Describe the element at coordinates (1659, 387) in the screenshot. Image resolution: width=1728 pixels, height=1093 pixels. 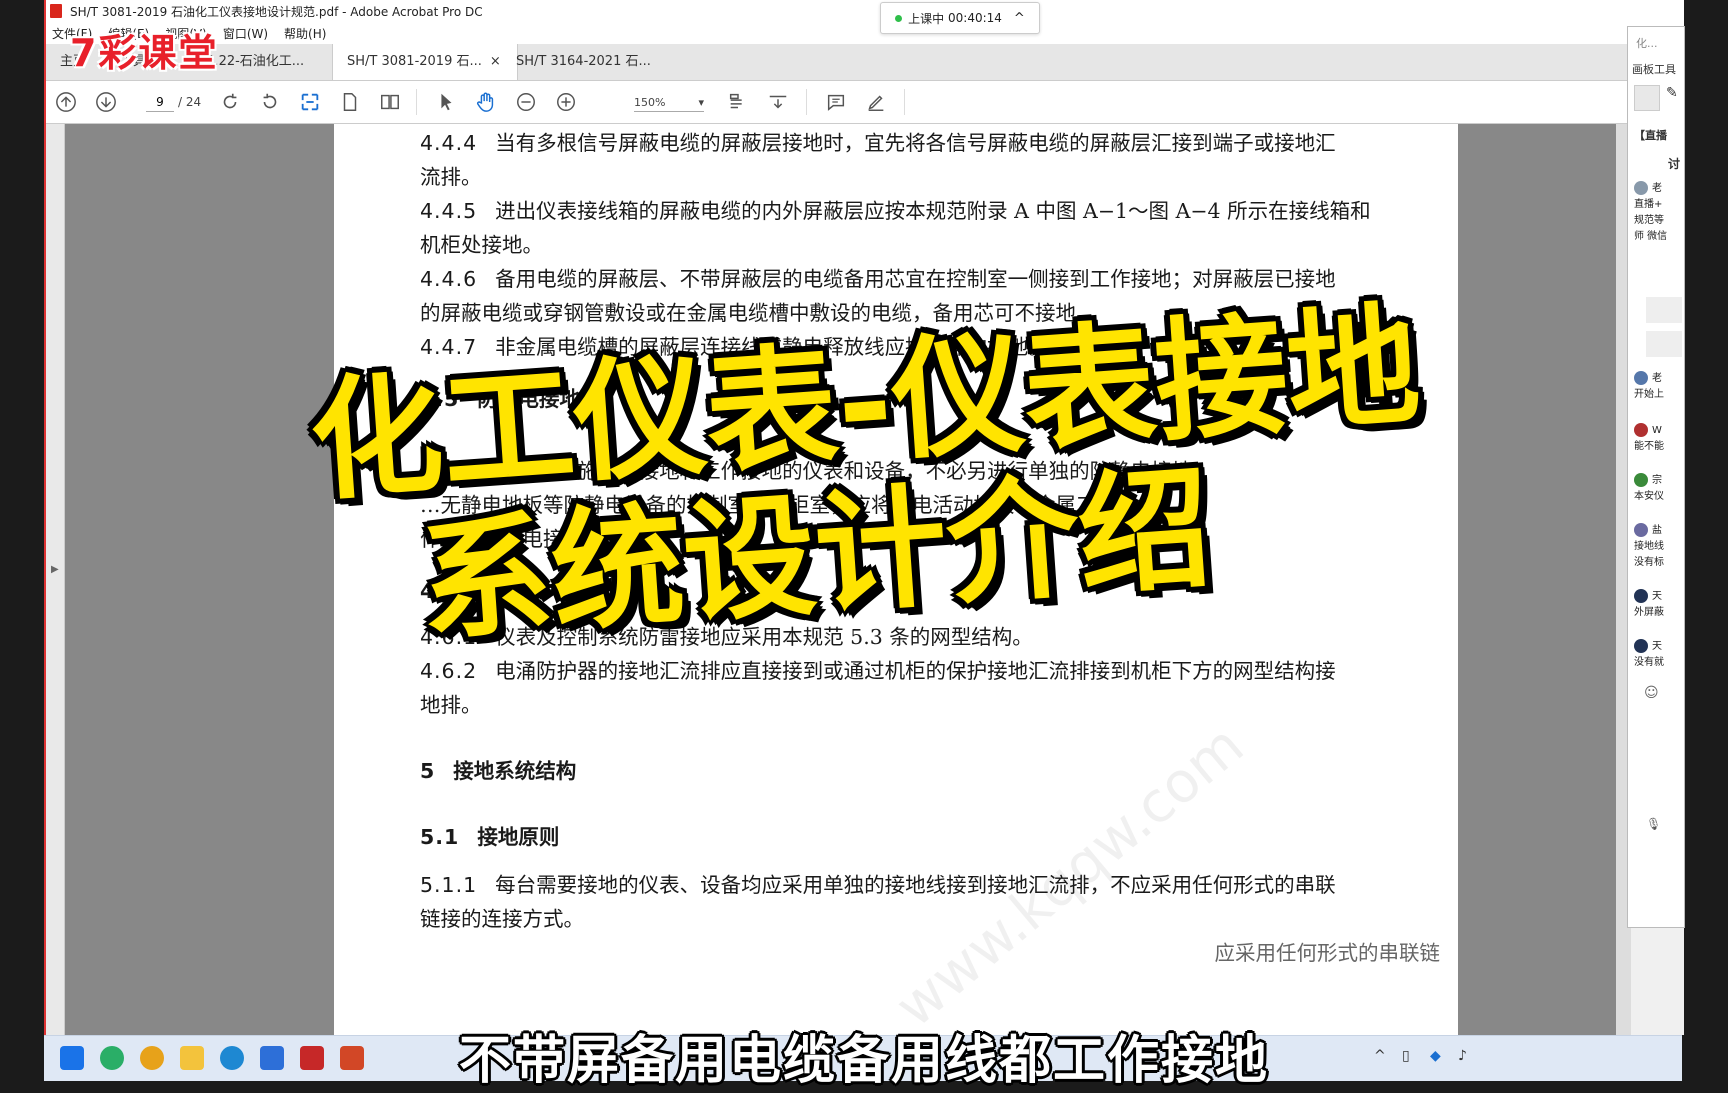
I see `chat-message: 老开始上` at that location.